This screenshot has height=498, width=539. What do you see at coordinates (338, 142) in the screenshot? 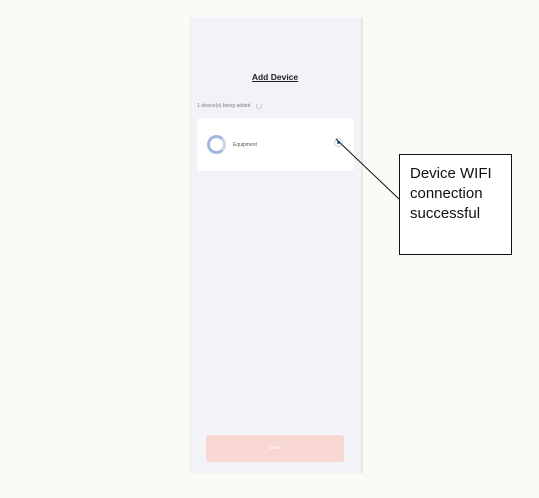
I see `connected-dot-icon` at bounding box center [338, 142].